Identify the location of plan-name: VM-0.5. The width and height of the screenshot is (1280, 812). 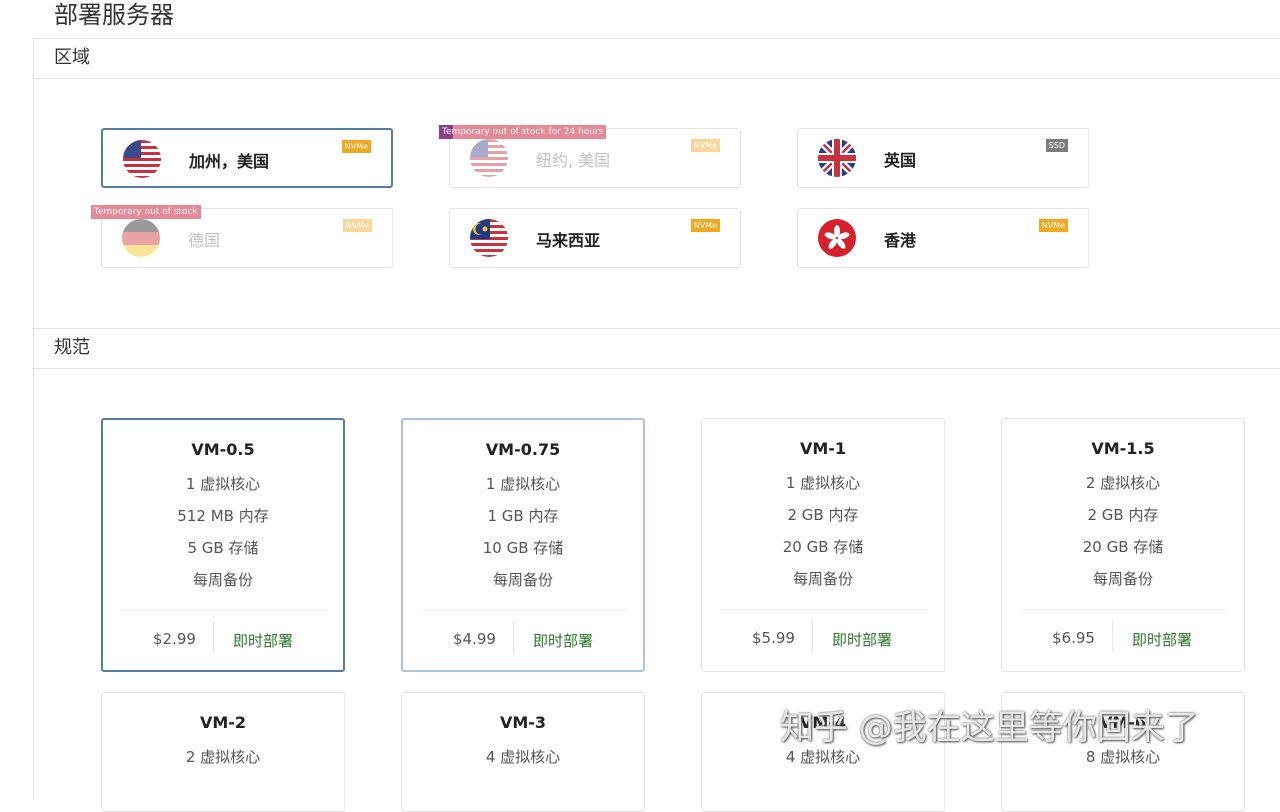
(223, 449).